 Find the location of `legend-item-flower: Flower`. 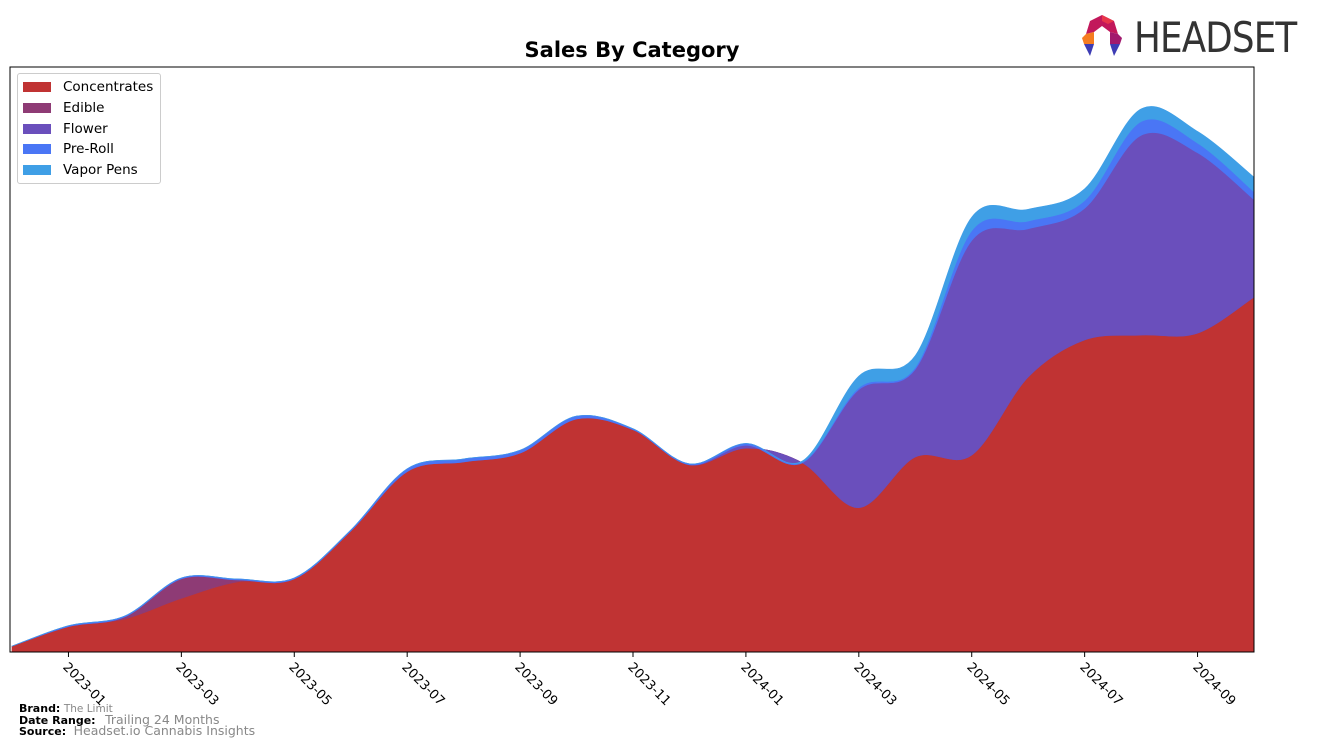

legend-item-flower: Flower is located at coordinates (65, 129).